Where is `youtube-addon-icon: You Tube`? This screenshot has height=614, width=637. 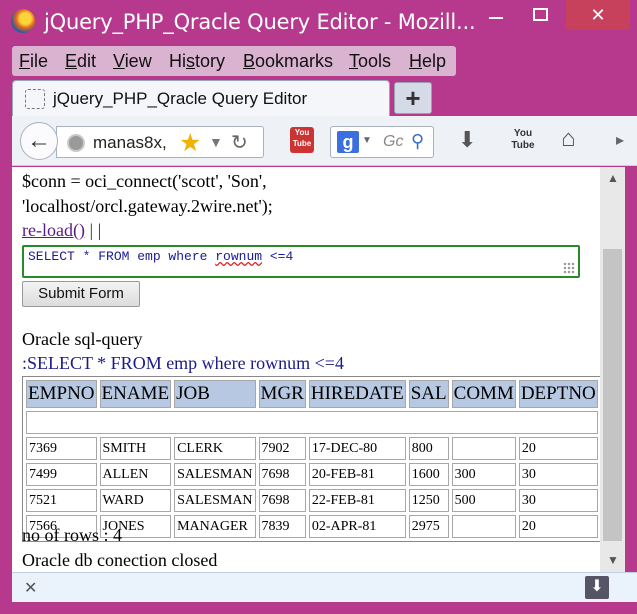
youtube-addon-icon: You Tube is located at coordinates (302, 140).